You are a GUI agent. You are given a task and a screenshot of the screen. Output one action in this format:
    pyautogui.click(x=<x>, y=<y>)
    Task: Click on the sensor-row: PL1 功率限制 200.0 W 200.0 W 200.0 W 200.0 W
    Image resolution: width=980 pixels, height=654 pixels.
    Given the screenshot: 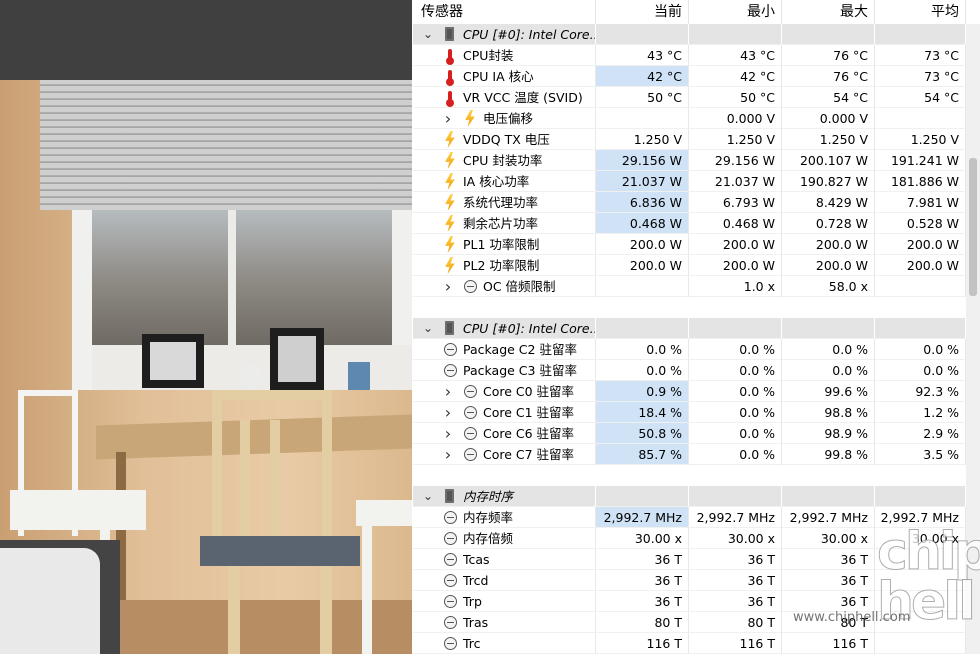 What is the action you would take?
    pyautogui.click(x=696, y=244)
    